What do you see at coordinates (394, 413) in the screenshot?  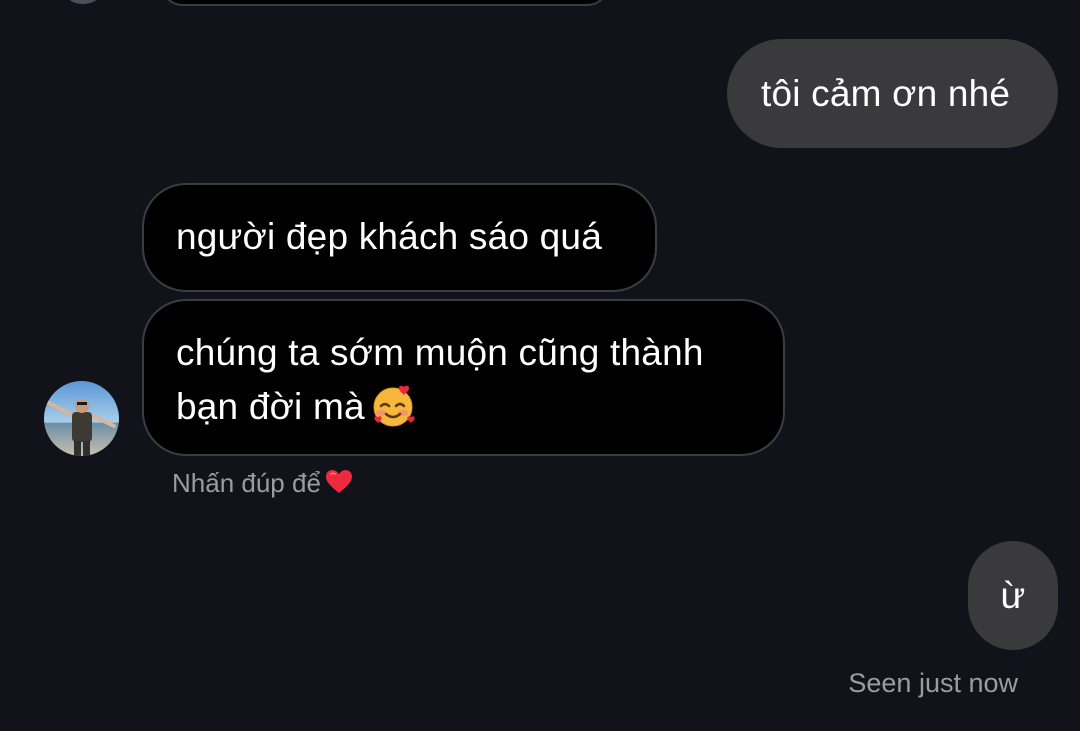 I see `smiling-face-with-hearts-icon` at bounding box center [394, 413].